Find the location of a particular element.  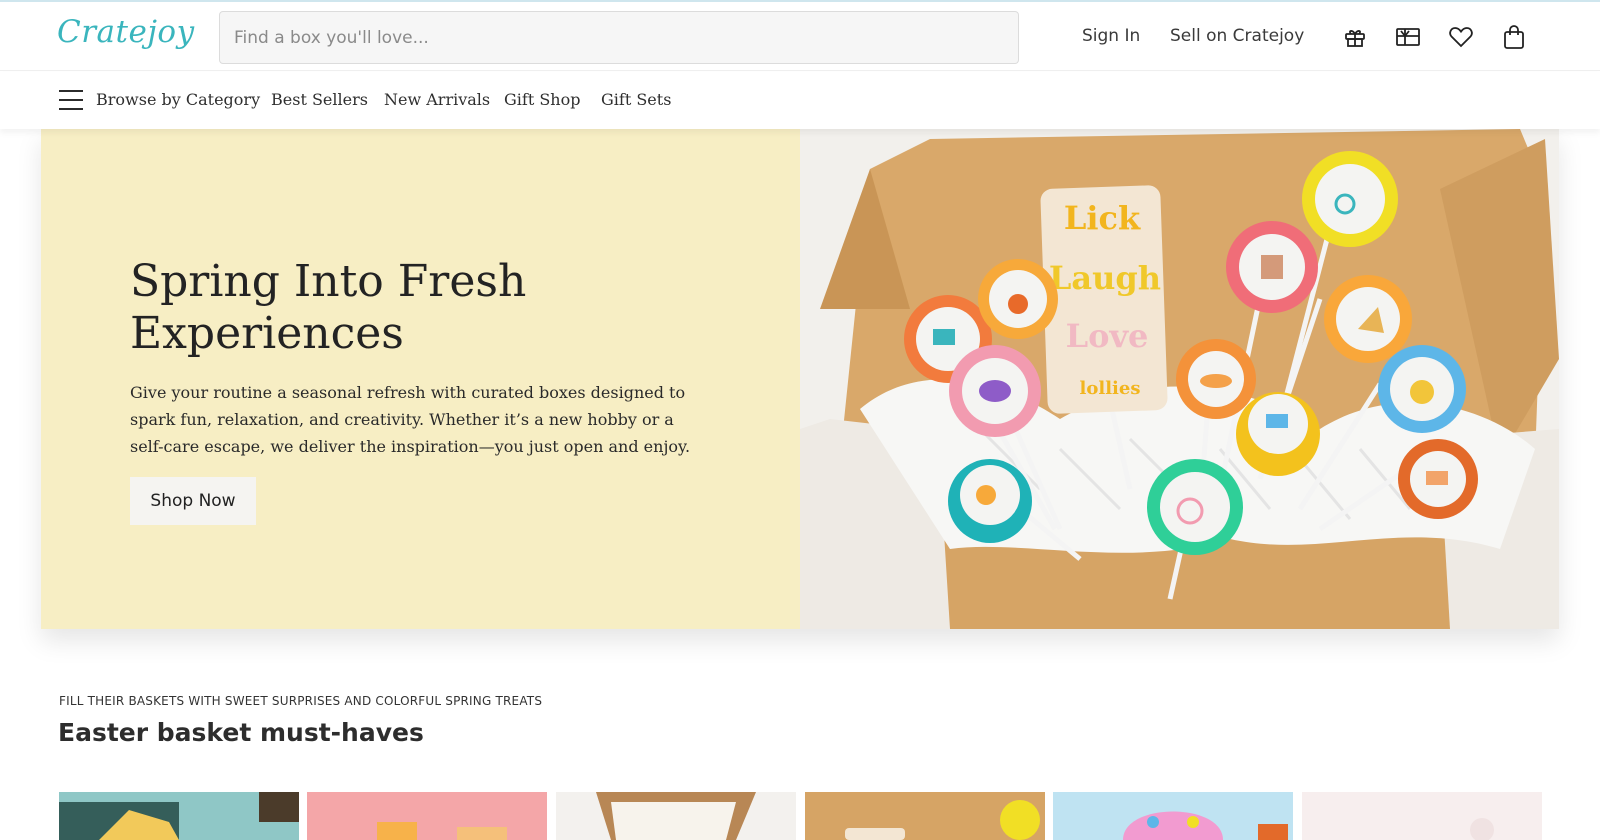

gift-card-icon is located at coordinates (1408, 37).